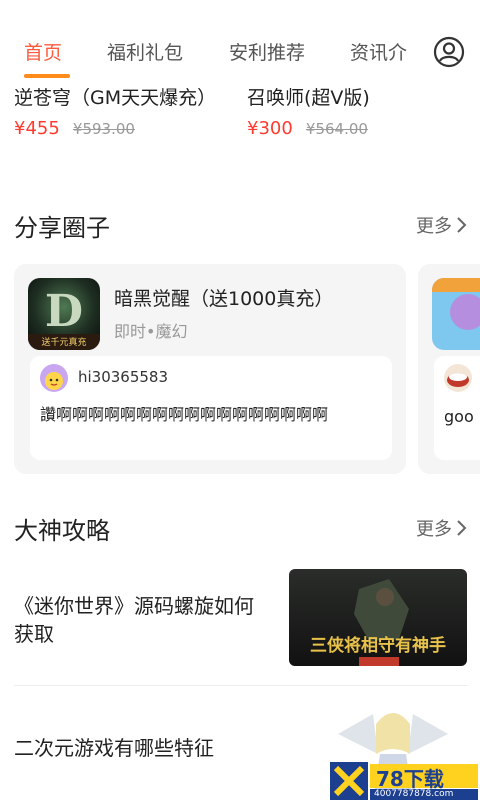 Image resolution: width=480 pixels, height=800 pixels. I want to click on section-title: 分享圈子, so click(62, 228).